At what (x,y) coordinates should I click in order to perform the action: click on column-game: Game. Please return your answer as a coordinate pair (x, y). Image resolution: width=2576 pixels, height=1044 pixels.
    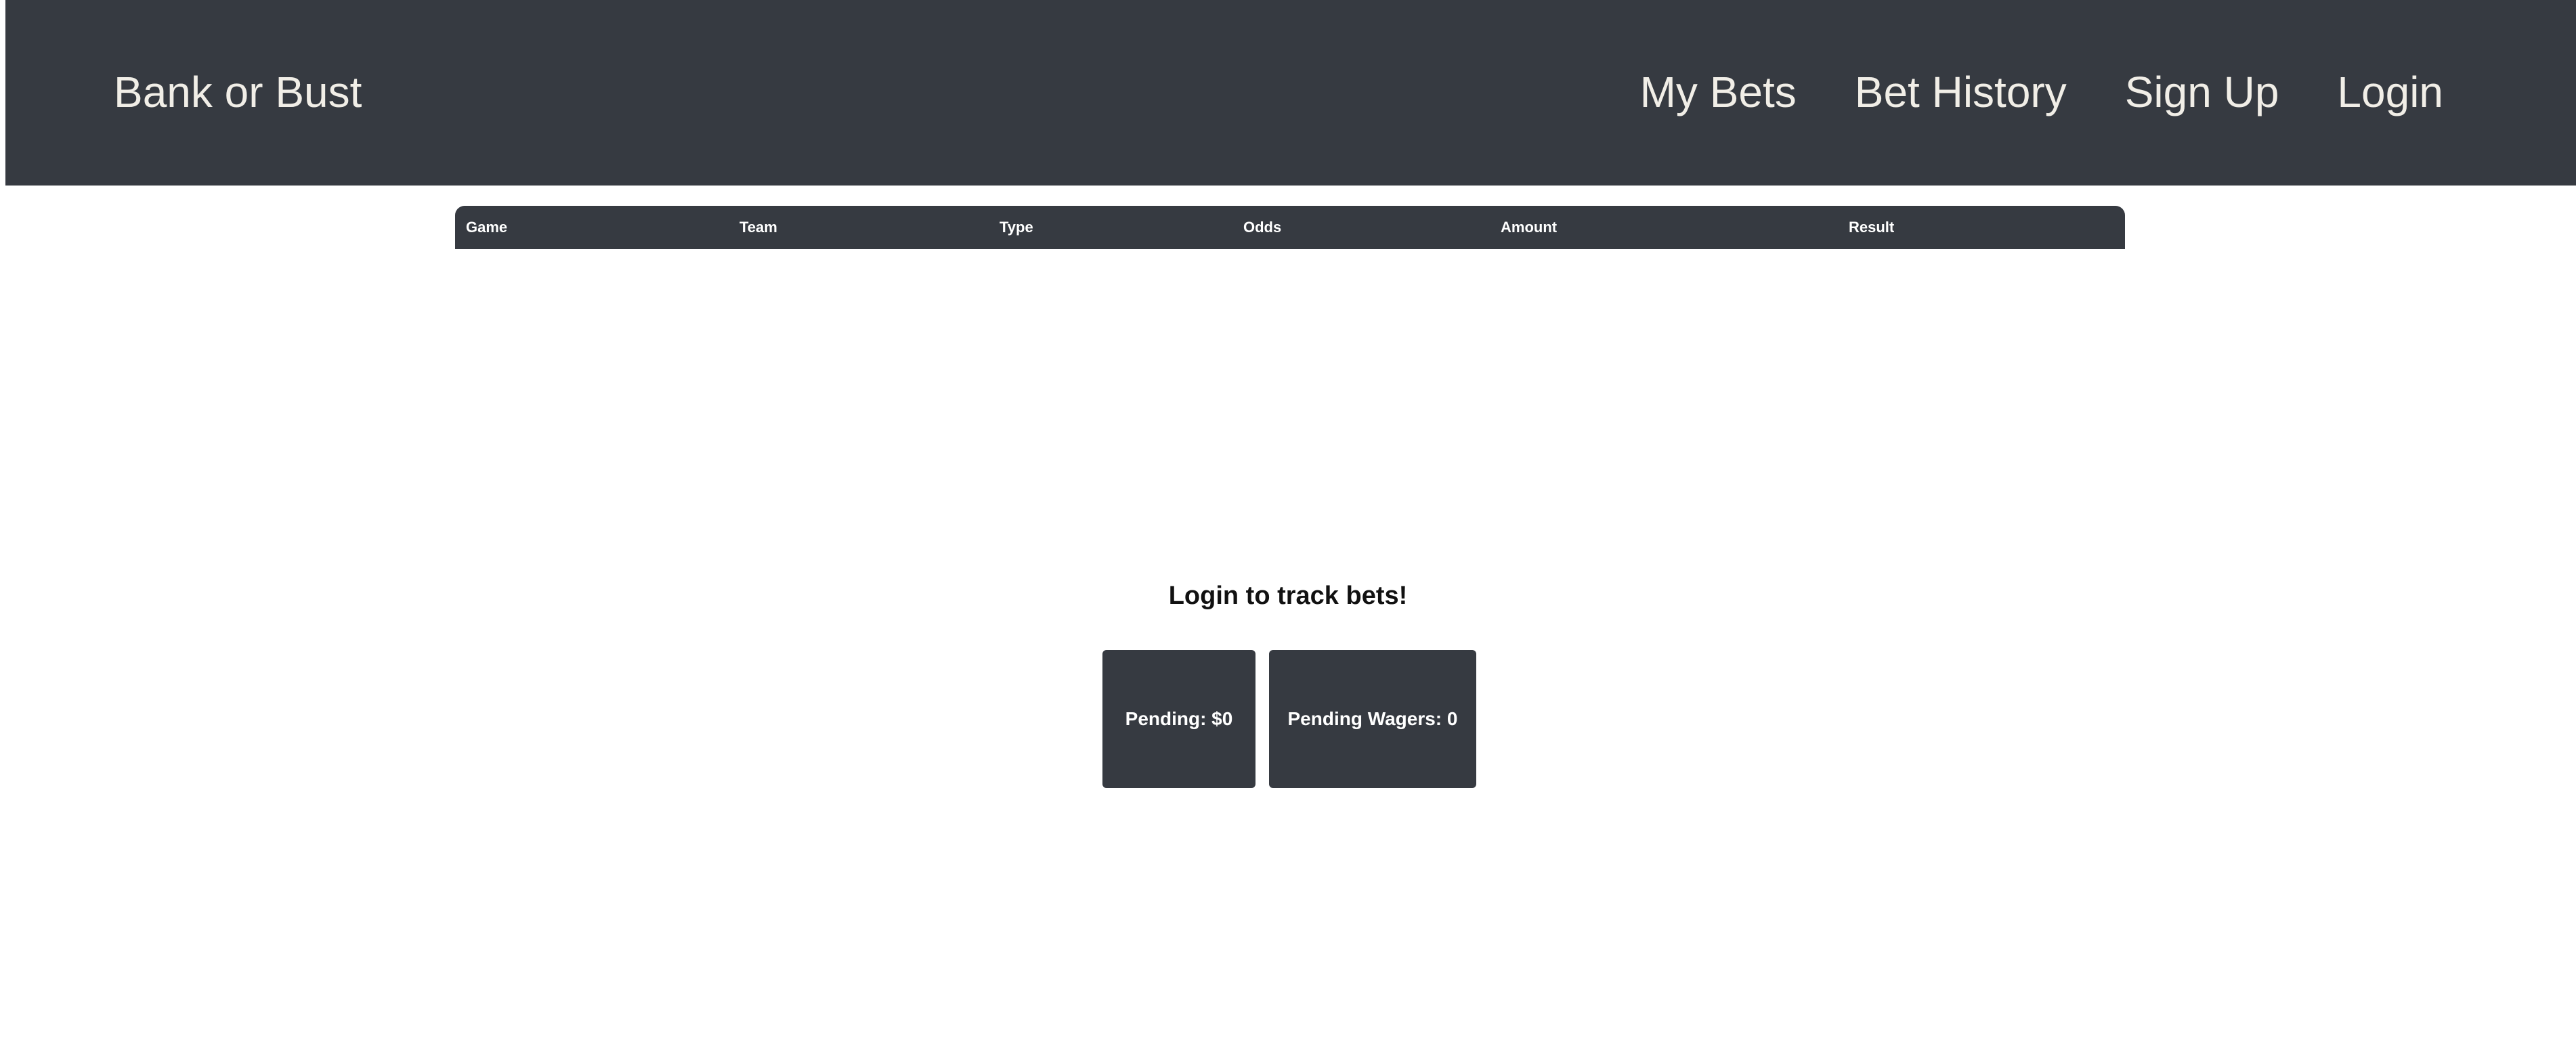
    Looking at the image, I should click on (487, 227).